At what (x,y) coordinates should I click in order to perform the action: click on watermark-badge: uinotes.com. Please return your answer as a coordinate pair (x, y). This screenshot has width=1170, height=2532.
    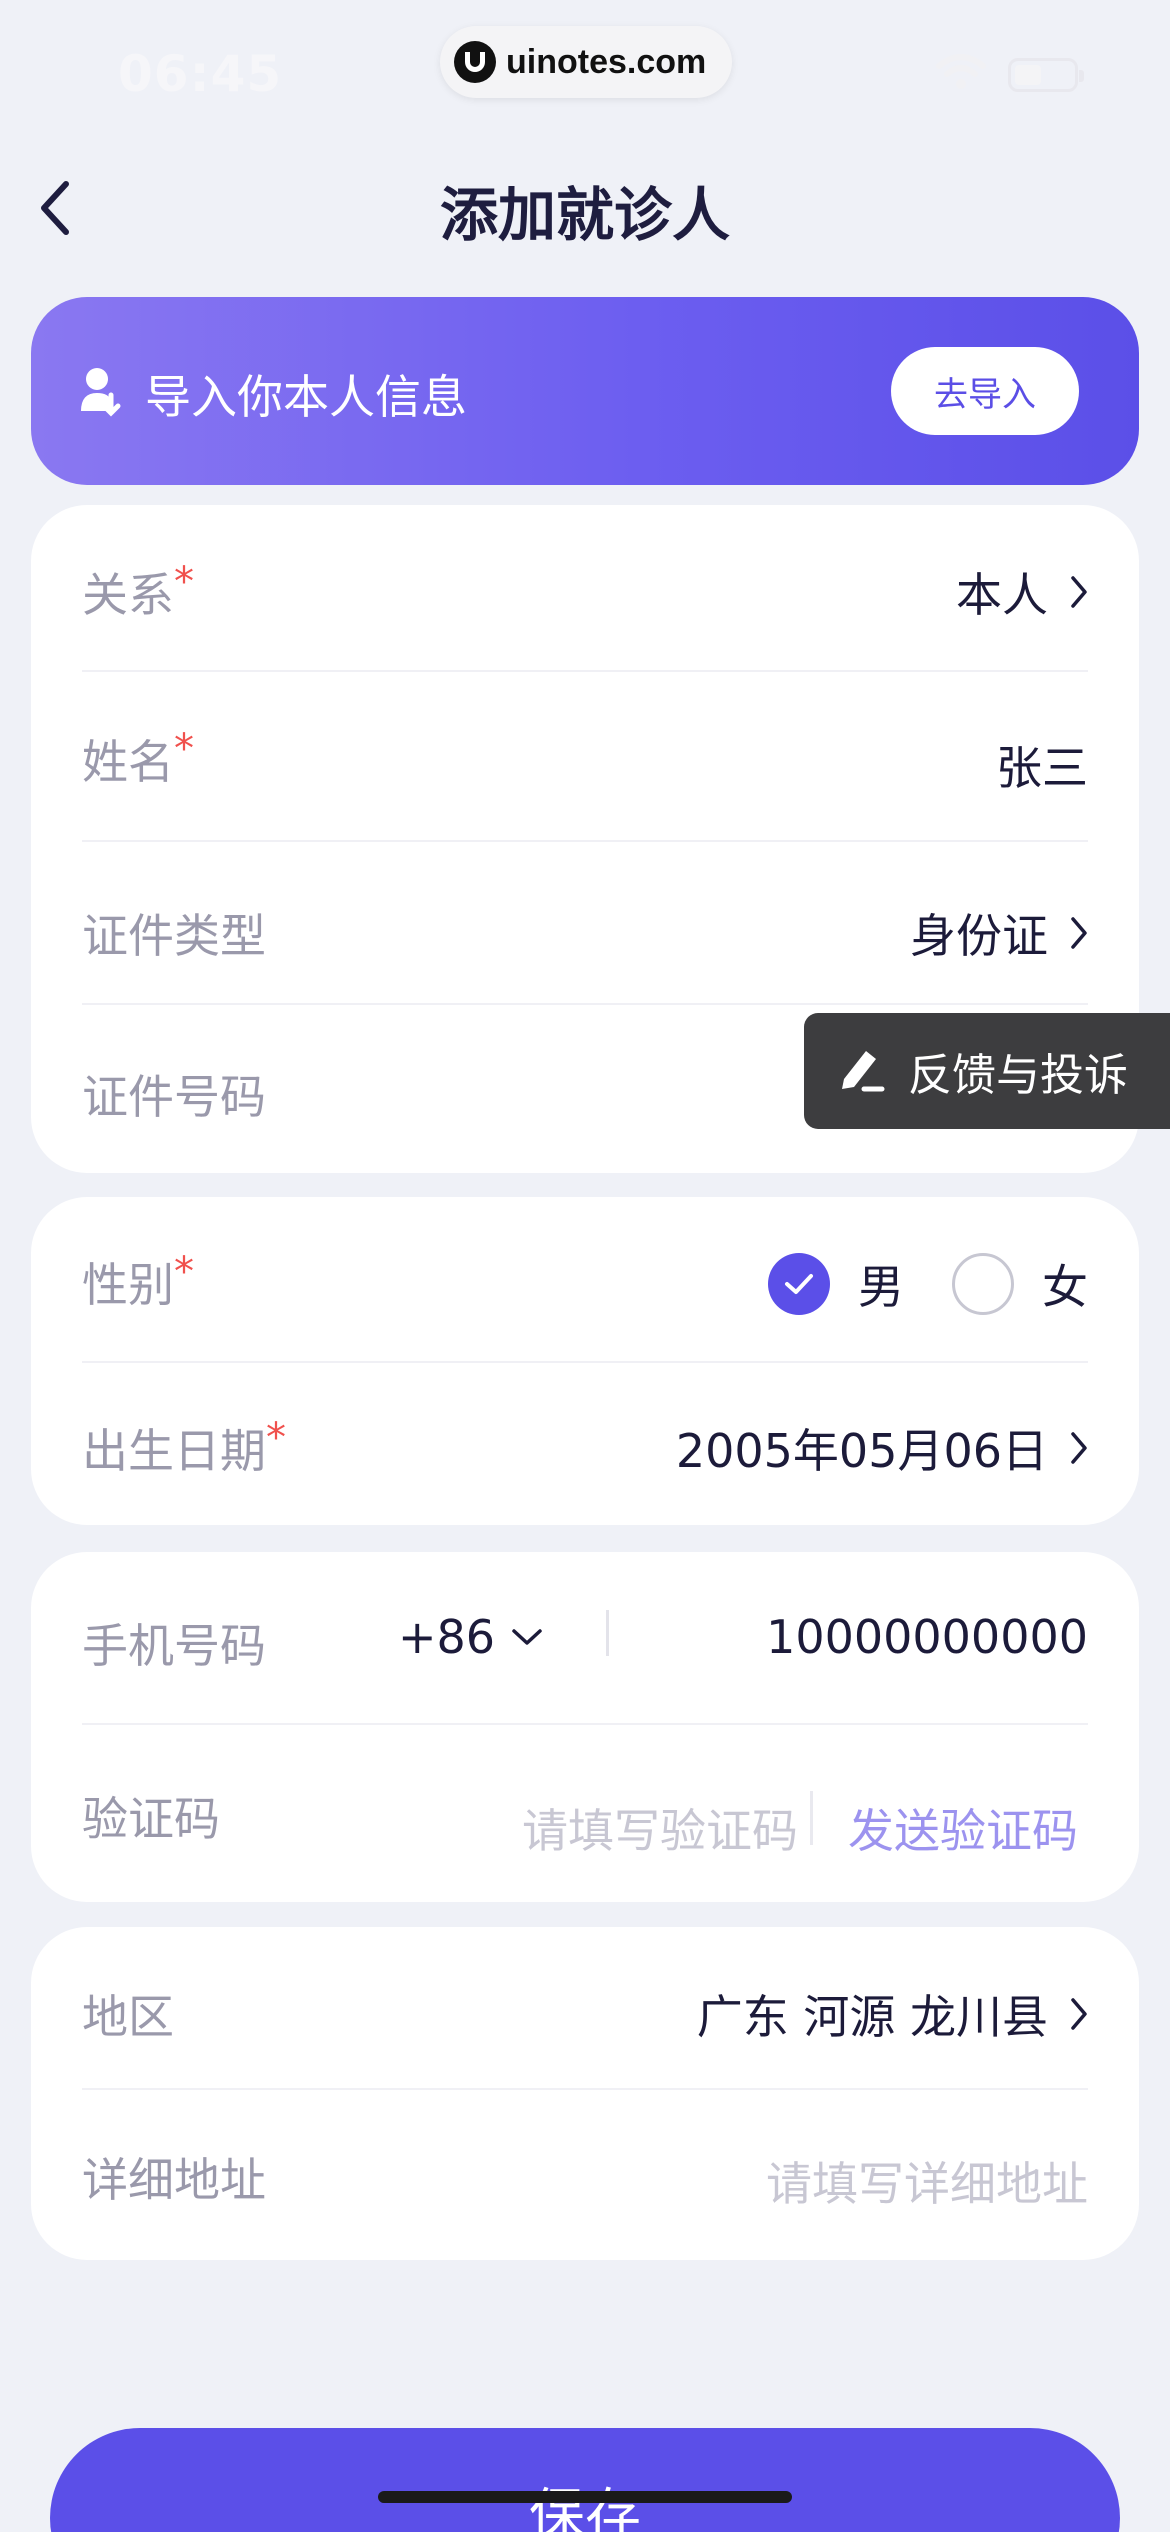
    Looking at the image, I should click on (586, 62).